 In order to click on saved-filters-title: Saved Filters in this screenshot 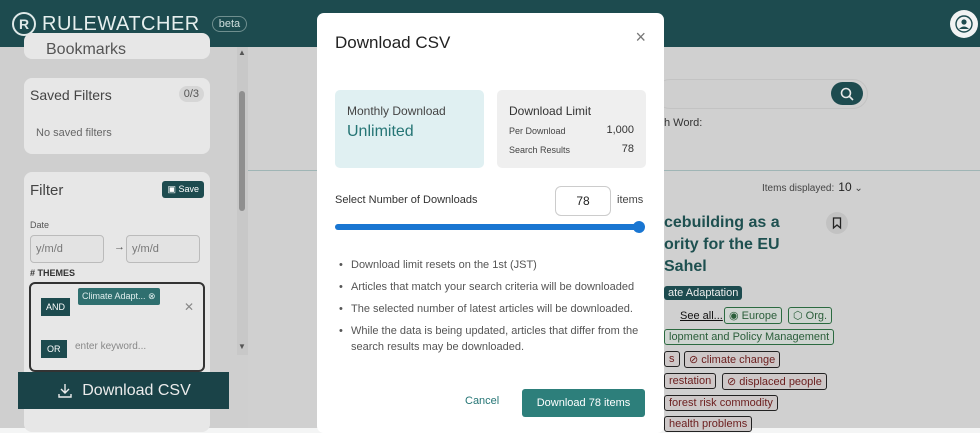, I will do `click(71, 95)`.